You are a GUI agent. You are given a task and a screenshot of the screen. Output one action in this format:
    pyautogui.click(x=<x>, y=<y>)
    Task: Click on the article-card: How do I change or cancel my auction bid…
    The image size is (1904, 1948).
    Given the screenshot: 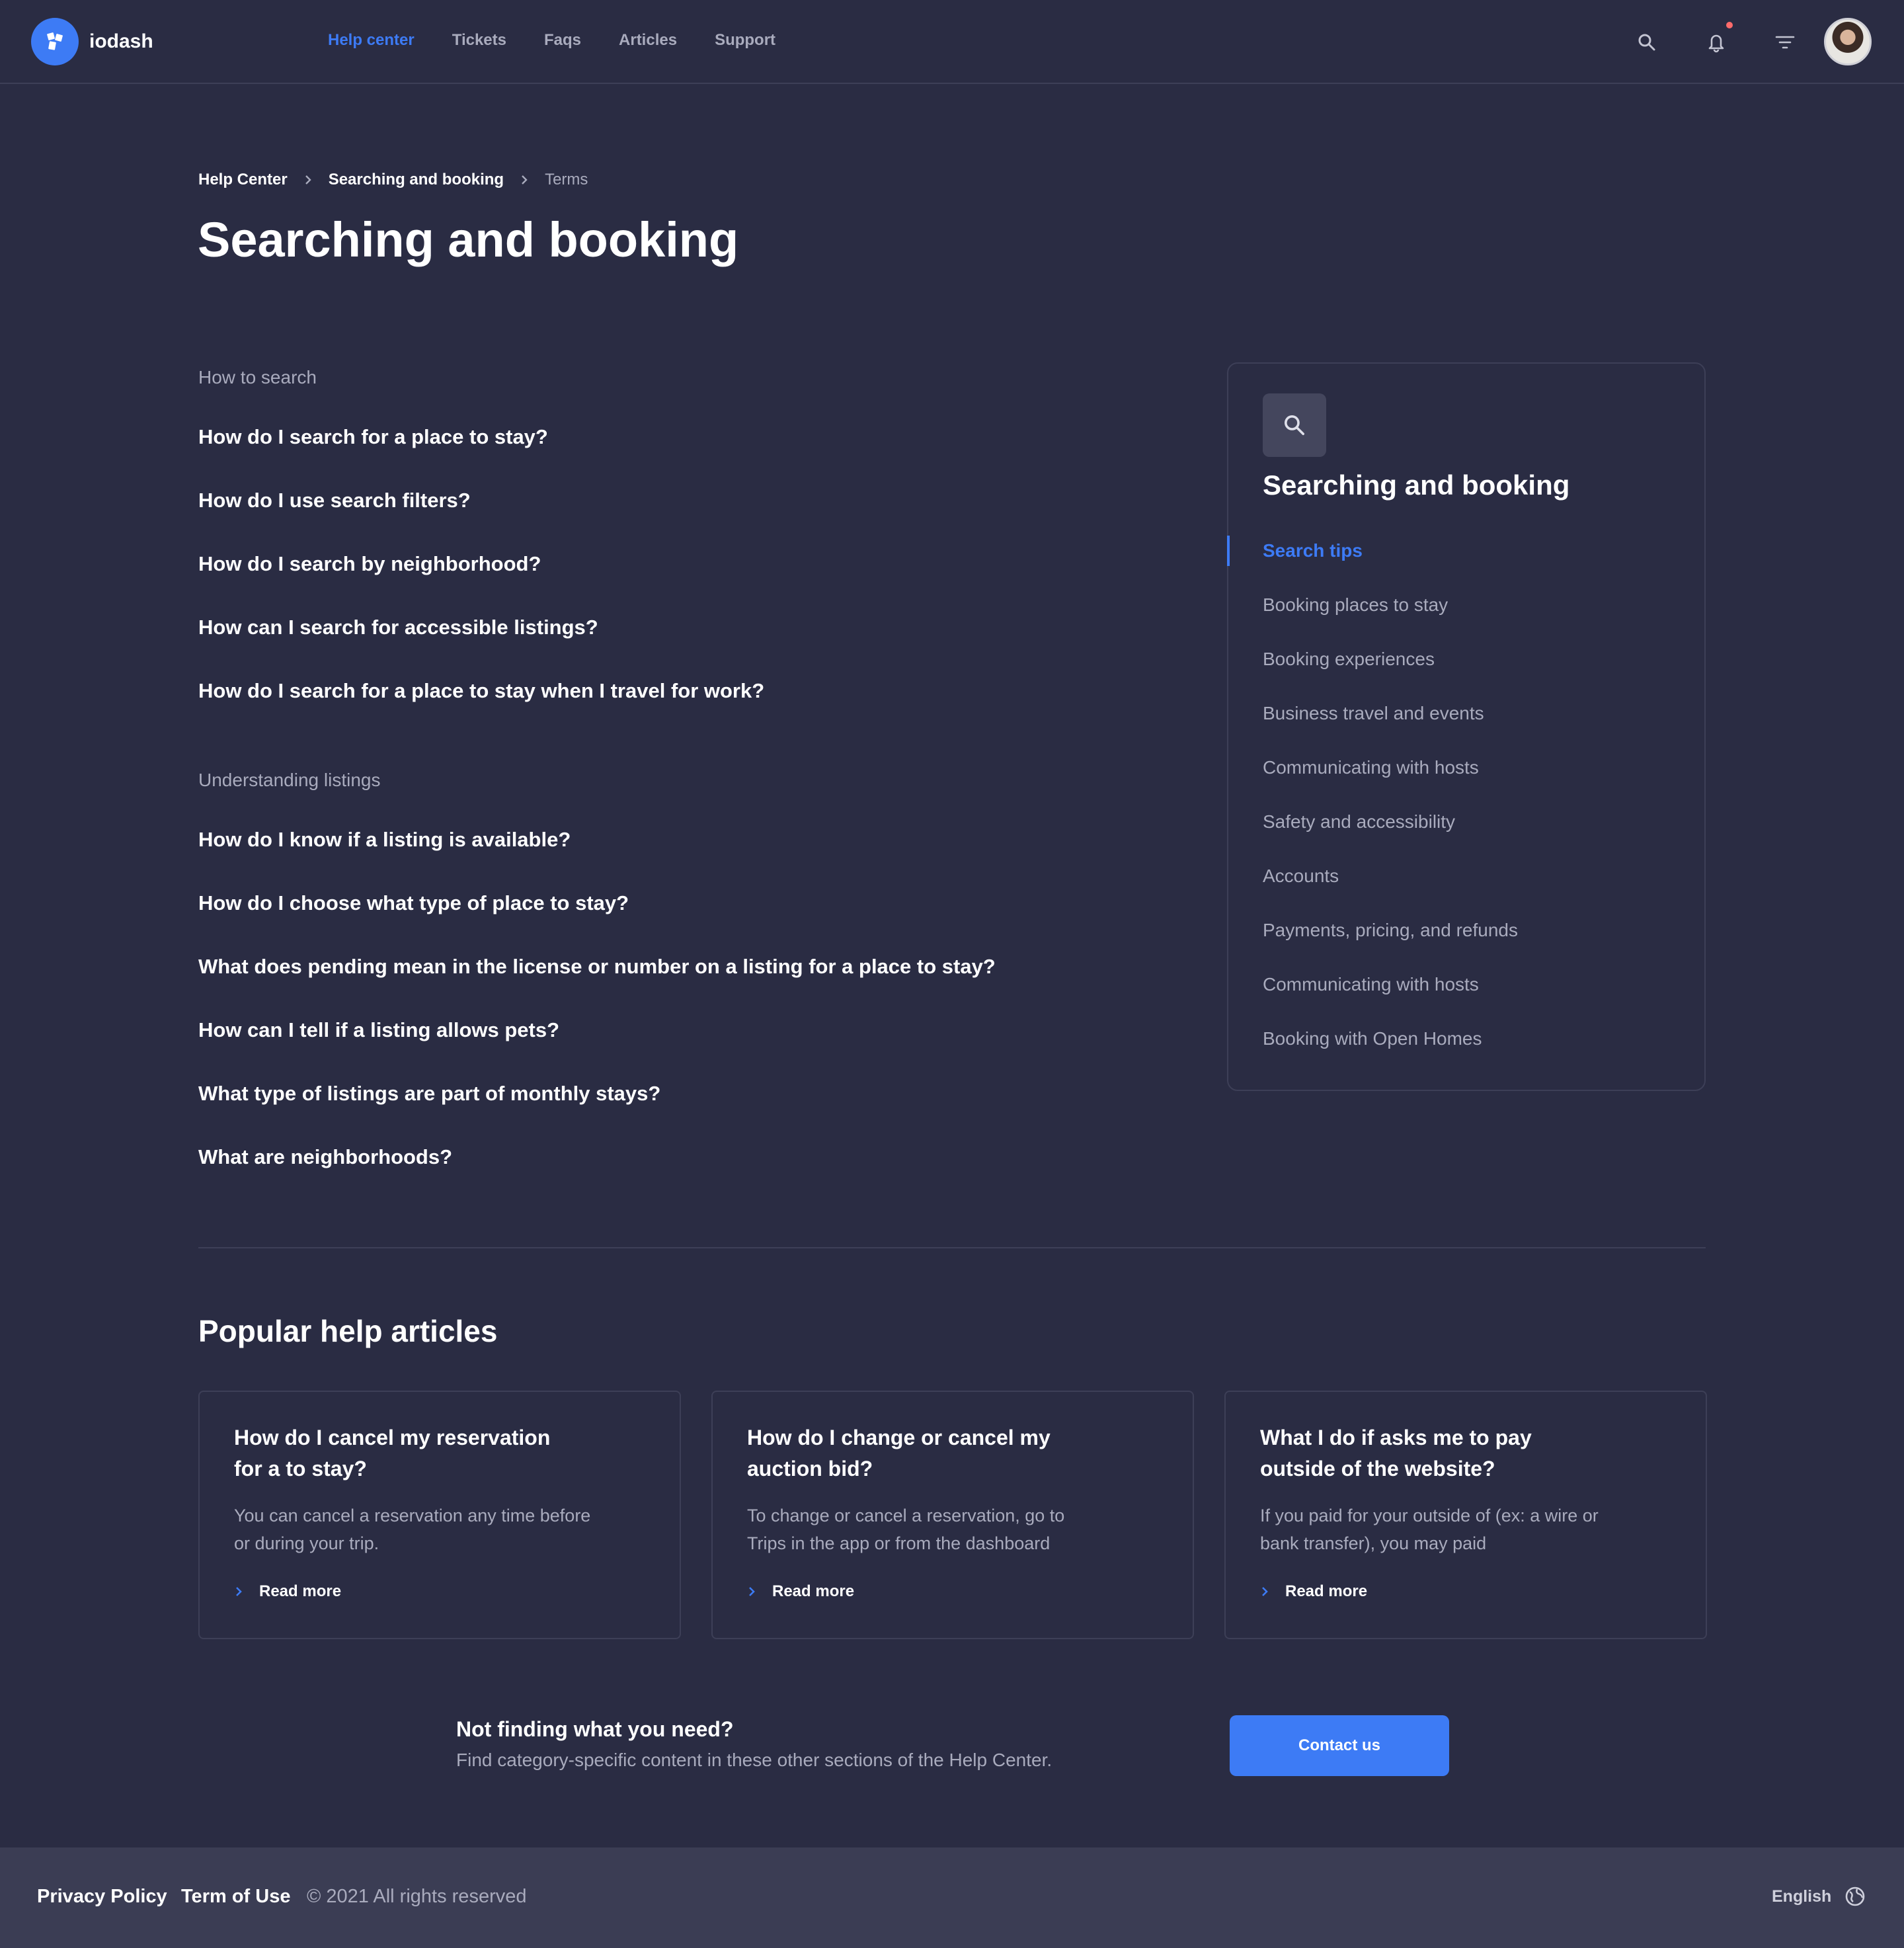 What is the action you would take?
    pyautogui.click(x=952, y=1515)
    